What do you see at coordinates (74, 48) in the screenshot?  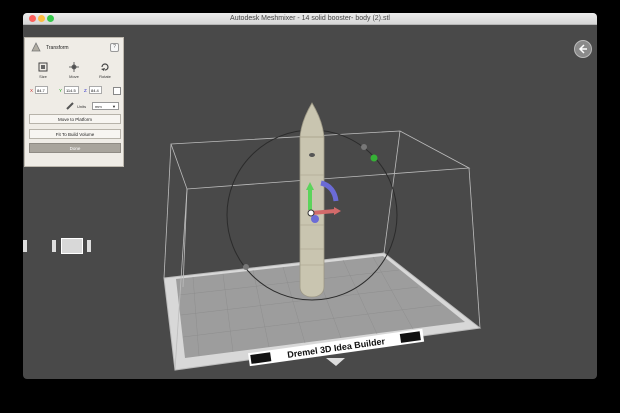 I see `panel-header: Transform ?` at bounding box center [74, 48].